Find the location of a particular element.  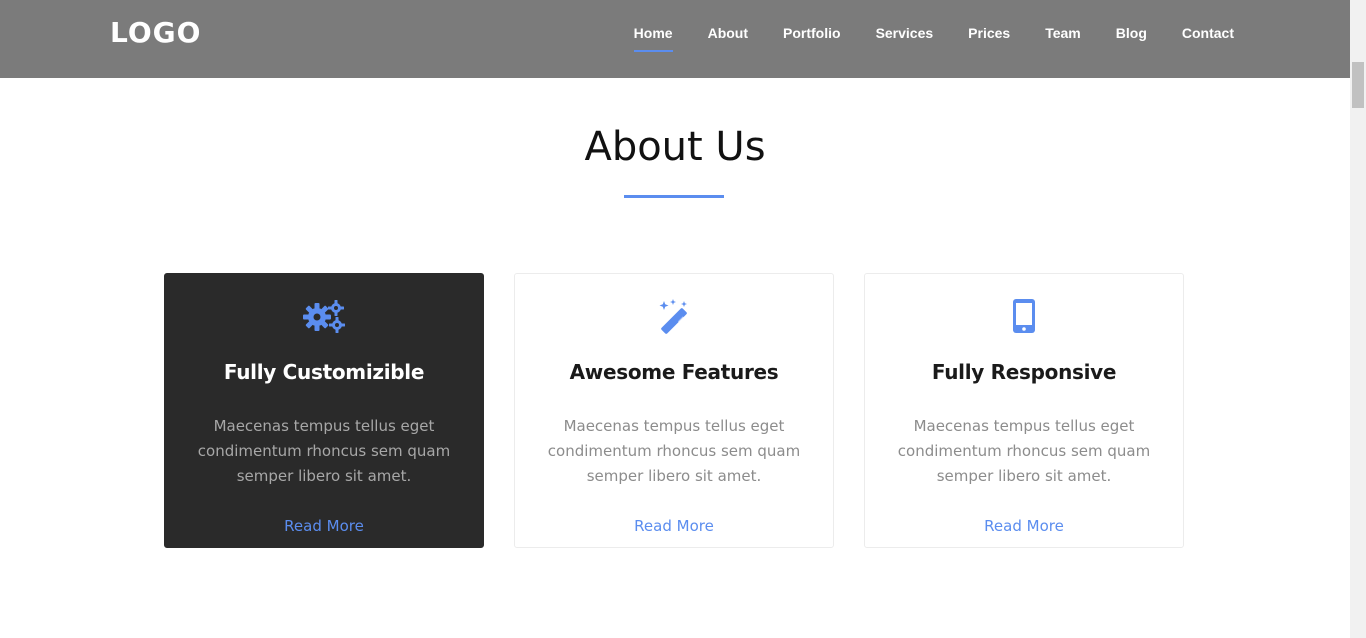

scrollbar is located at coordinates (1358, 319).